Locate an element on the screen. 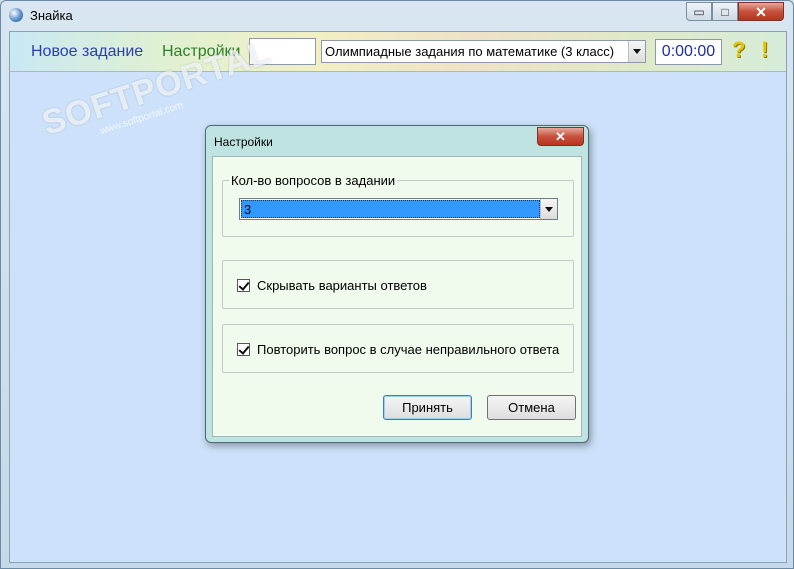 The width and height of the screenshot is (794, 569). watermark-url: www.softportal.com is located at coordinates (141, 118).